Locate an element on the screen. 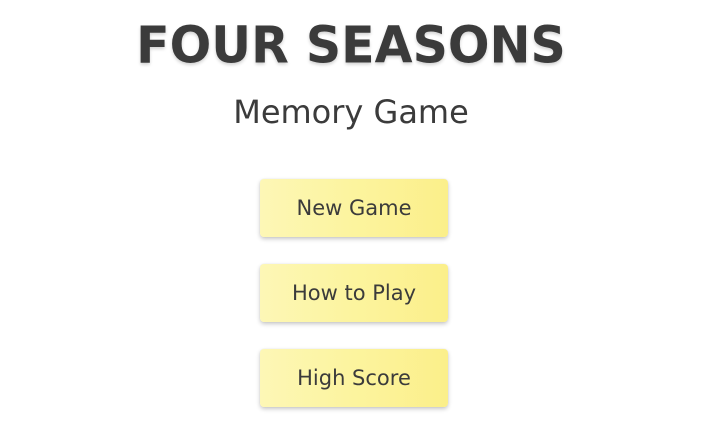 This screenshot has height=432, width=702. how-to-play-button: How to Play is located at coordinates (354, 293).